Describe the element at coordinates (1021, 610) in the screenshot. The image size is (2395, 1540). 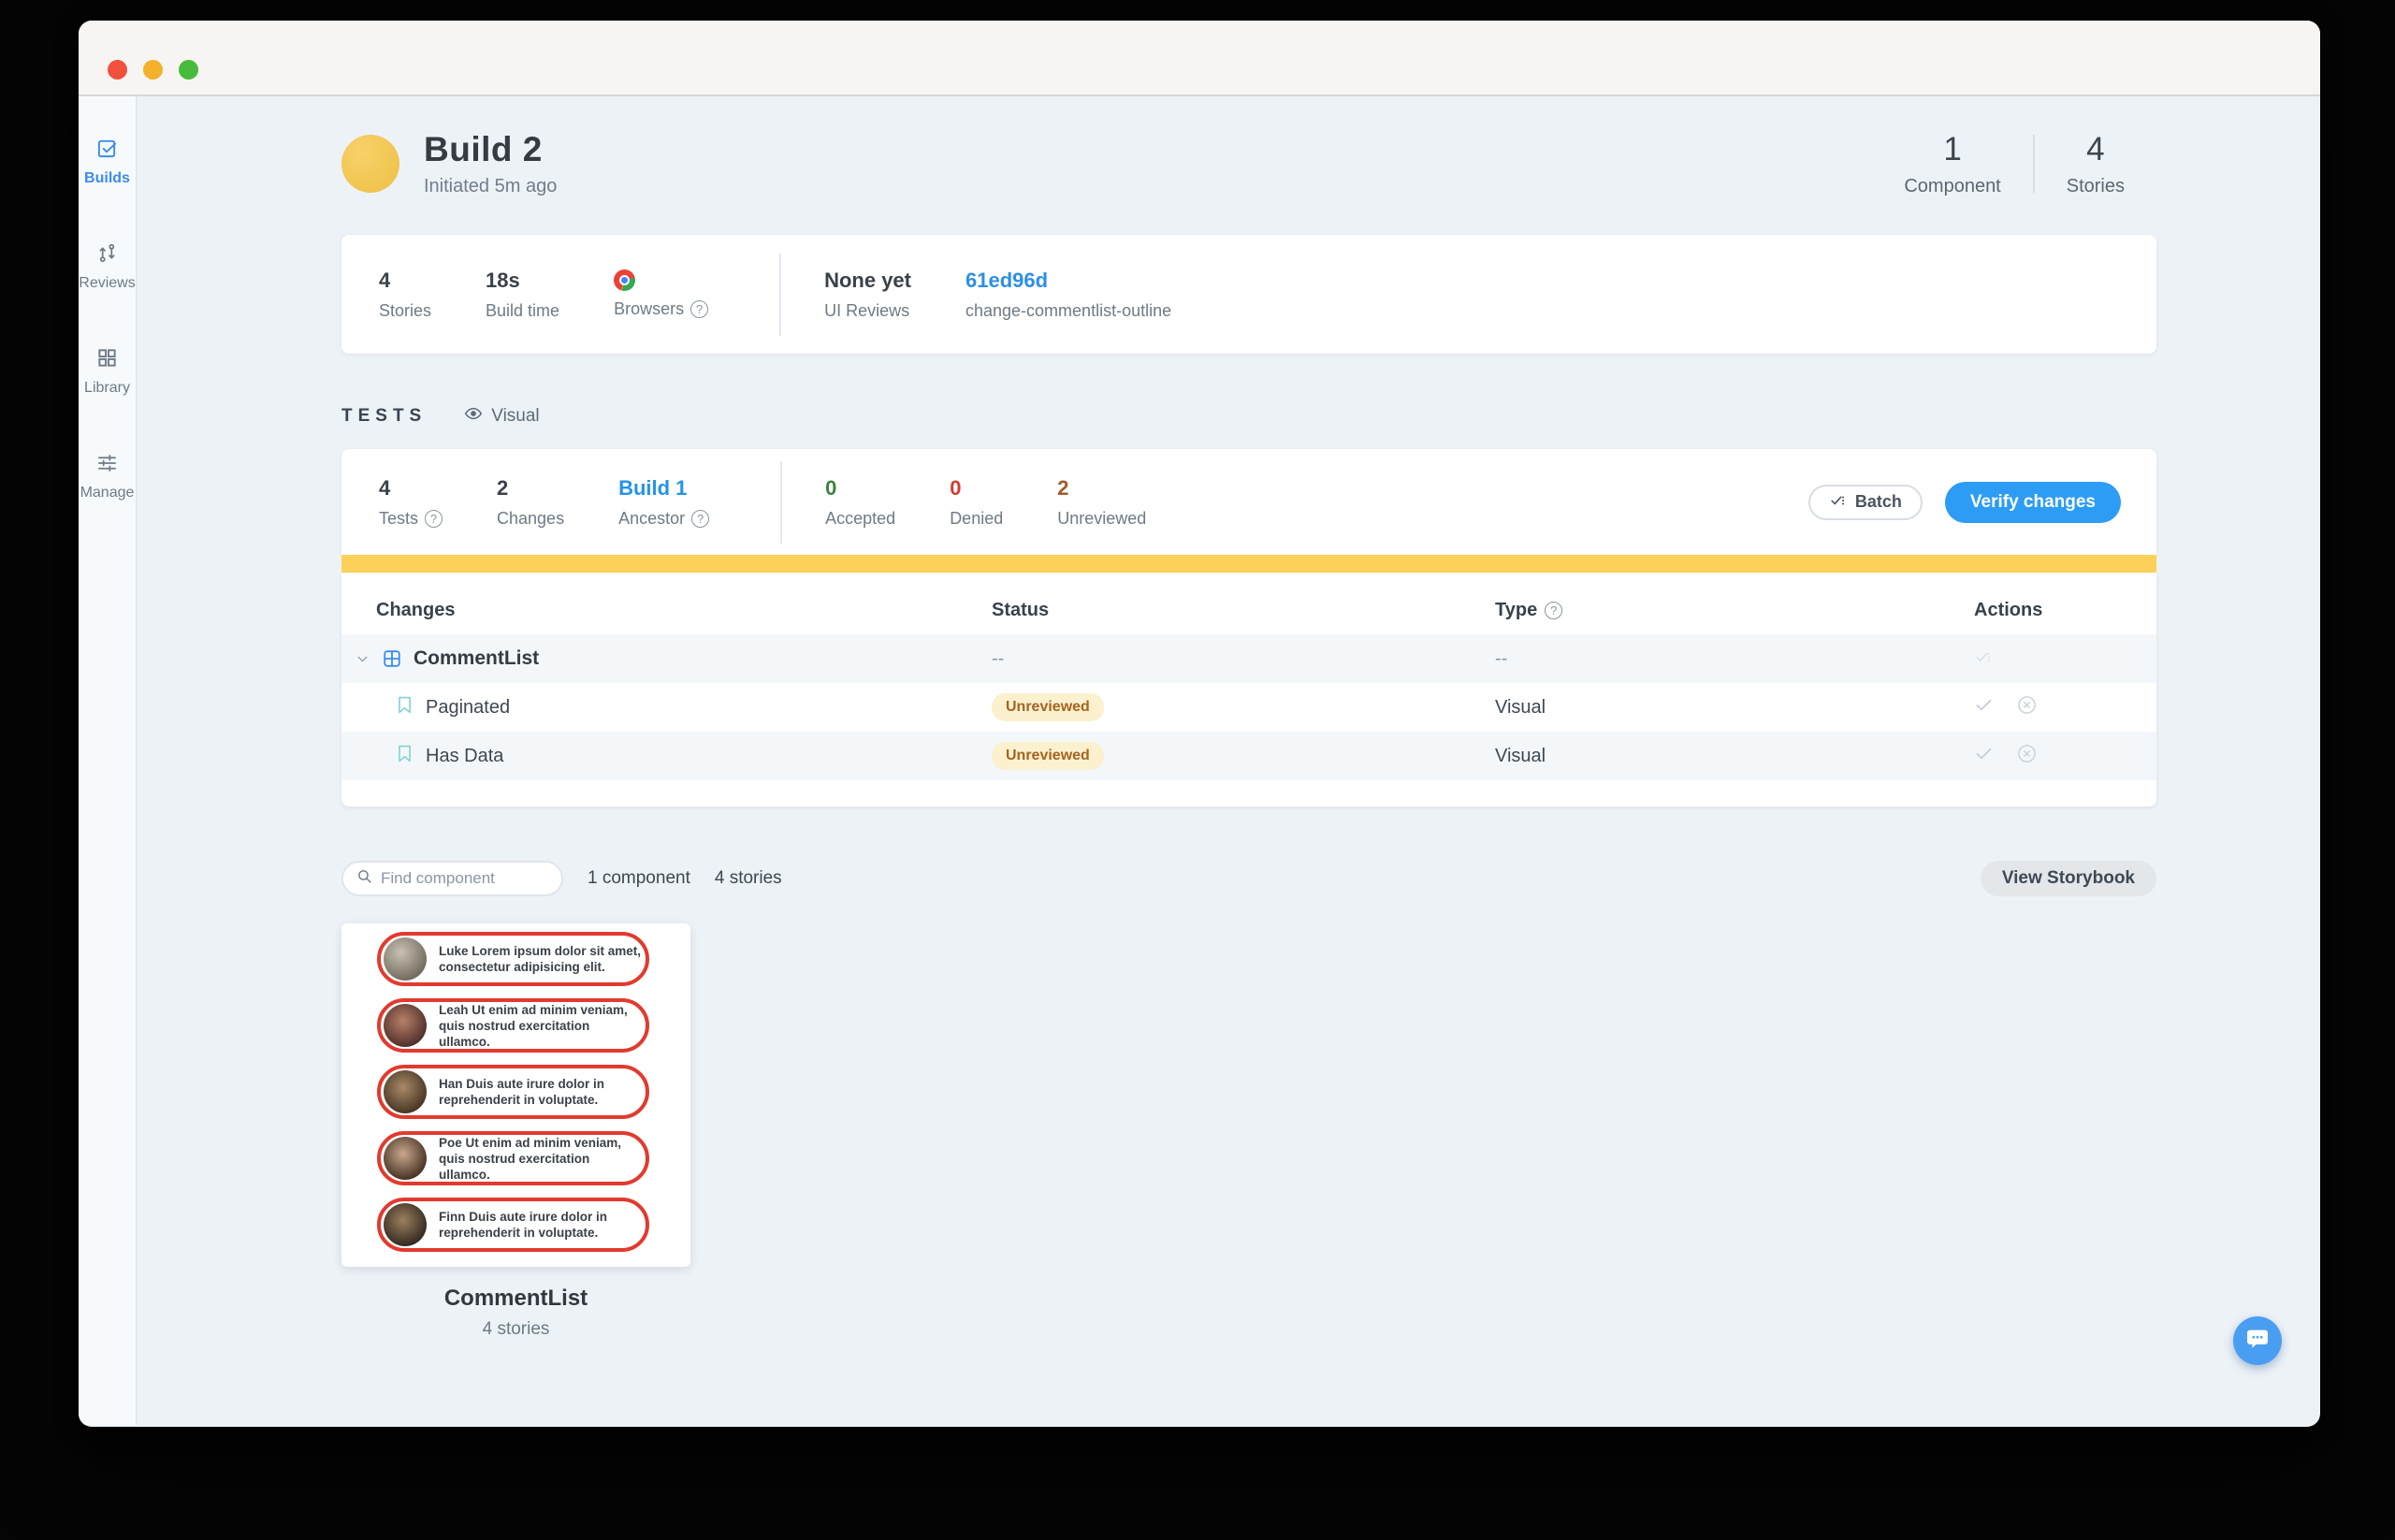
I see `status-column-header: Status` at that location.